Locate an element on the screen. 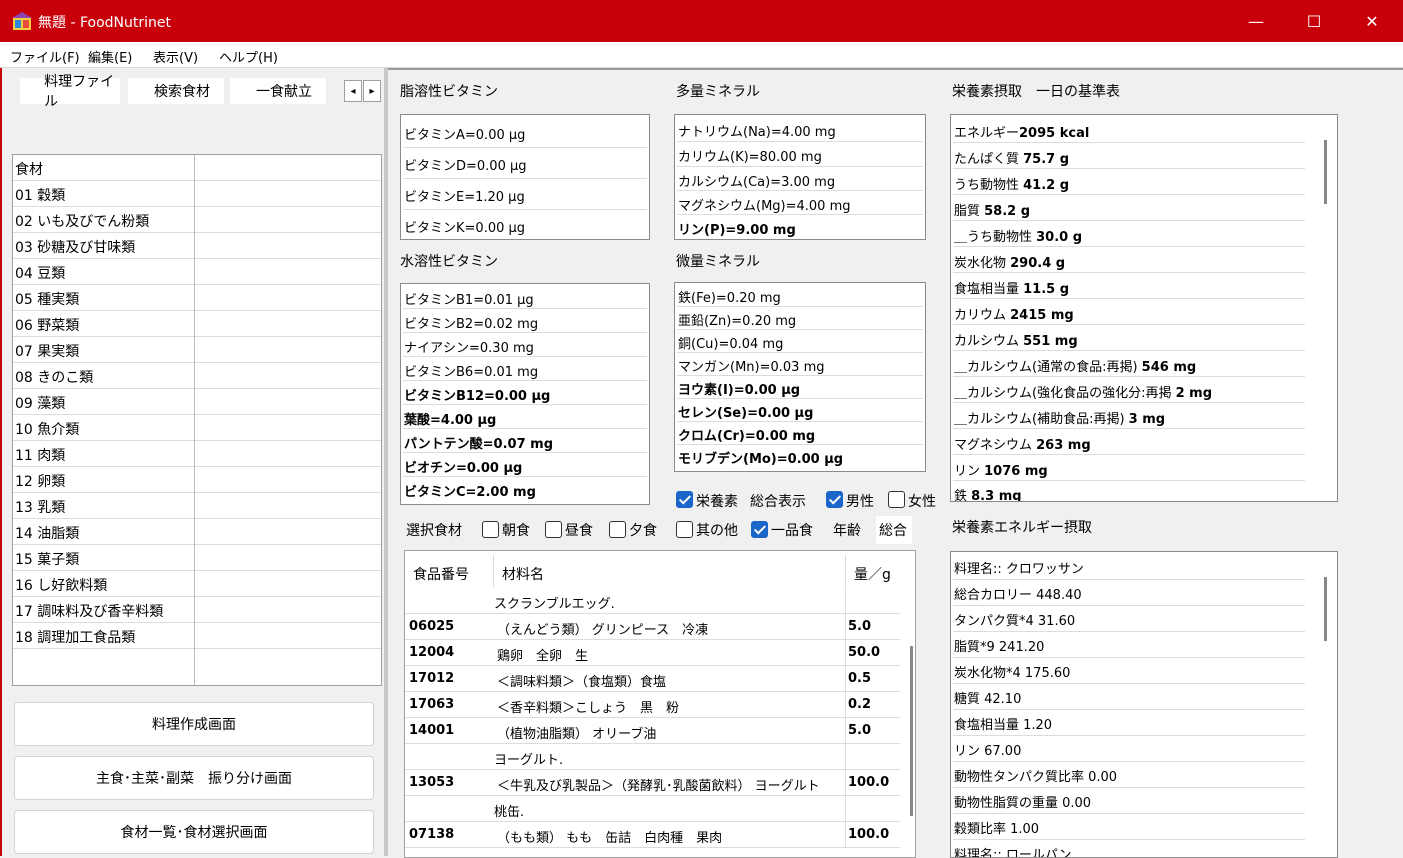 Image resolution: width=1403 pixels, height=858 pixels. tab-recipe-file: 料理ファイル is located at coordinates (70, 92).